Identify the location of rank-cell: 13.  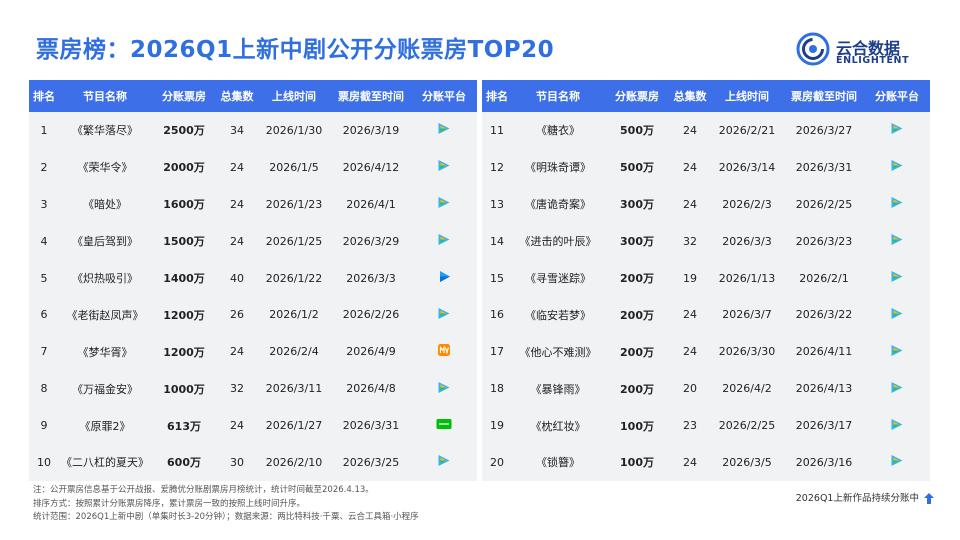
(497, 204).